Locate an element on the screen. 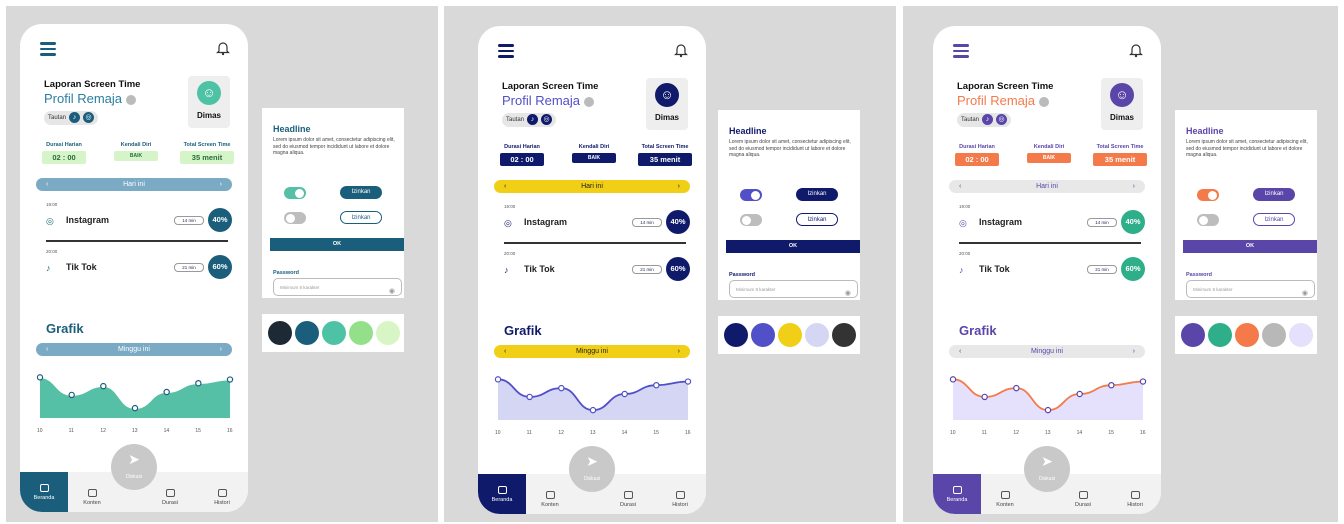 The height and width of the screenshot is (524, 1344). app-time: 19:00 is located at coordinates (510, 206).